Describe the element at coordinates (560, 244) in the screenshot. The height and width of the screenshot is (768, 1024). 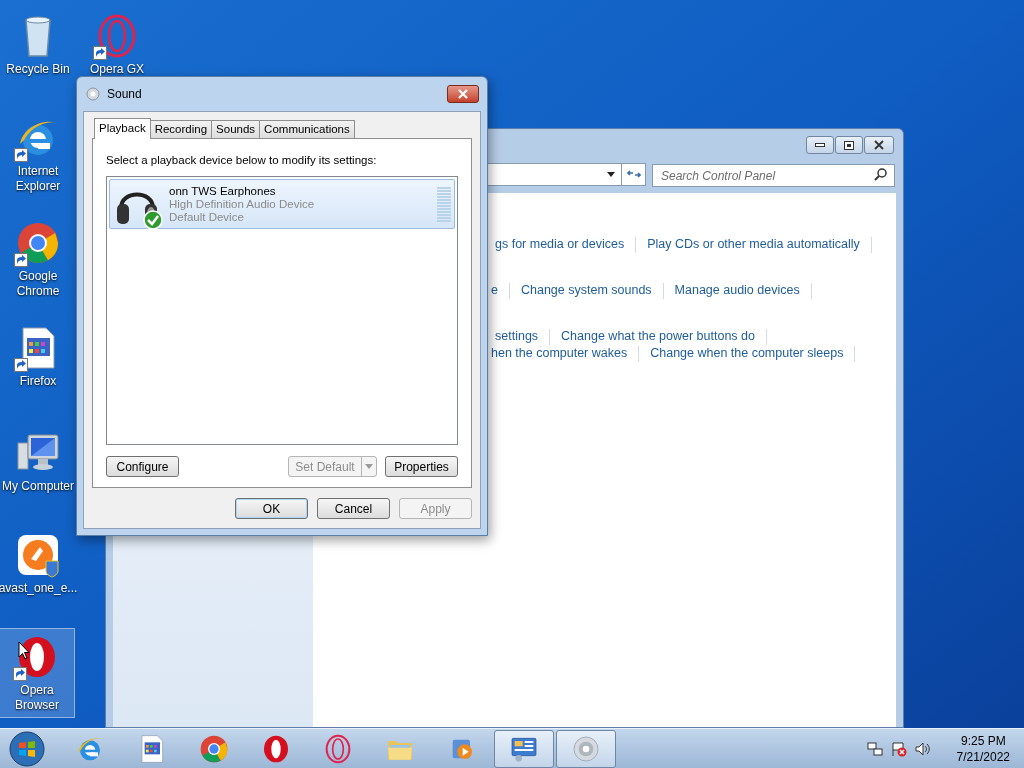
I see `task-link: gs for media or devices` at that location.